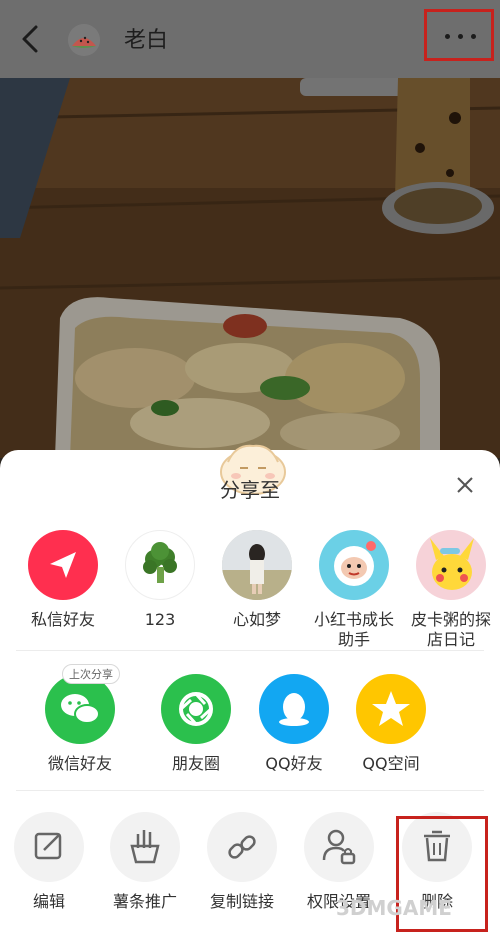 The height and width of the screenshot is (942, 500). Describe the element at coordinates (91, 674) in the screenshot. I see `last-shared-badge: 上次分享` at that location.